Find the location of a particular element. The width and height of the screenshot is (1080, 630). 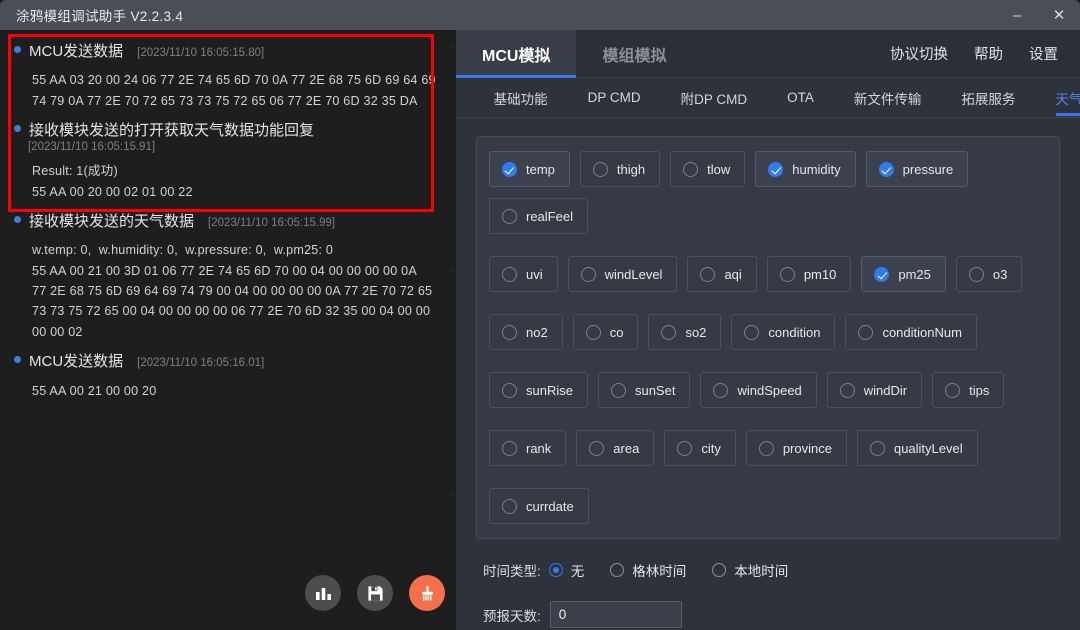

weather-checkbox-tlow: tlow is located at coordinates (708, 169).